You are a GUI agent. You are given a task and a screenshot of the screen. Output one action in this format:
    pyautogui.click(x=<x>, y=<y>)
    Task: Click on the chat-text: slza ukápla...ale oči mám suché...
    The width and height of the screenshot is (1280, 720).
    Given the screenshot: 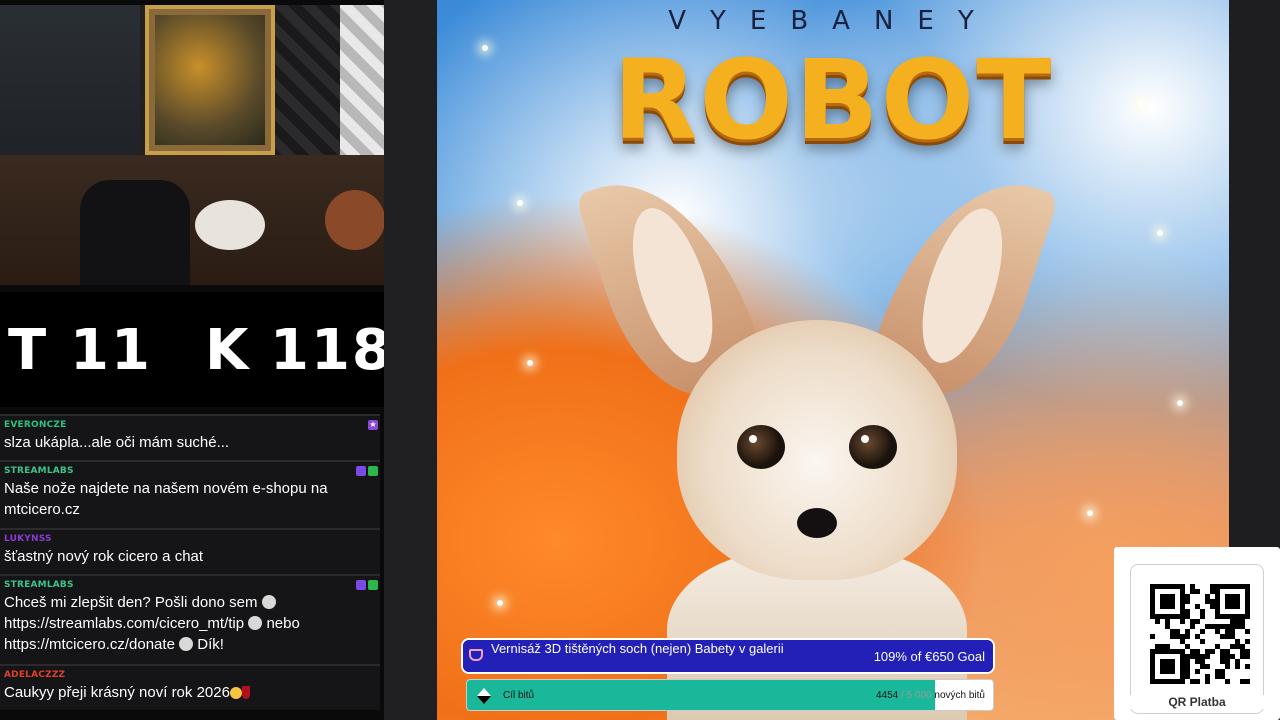 What is the action you would take?
    pyautogui.click(x=117, y=442)
    